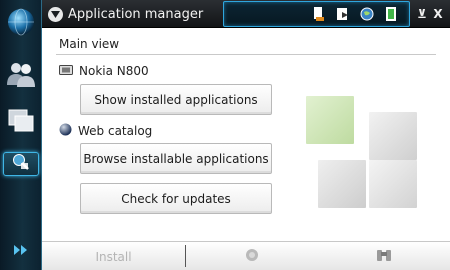 The image size is (450, 270). I want to click on battery-icon, so click(391, 14).